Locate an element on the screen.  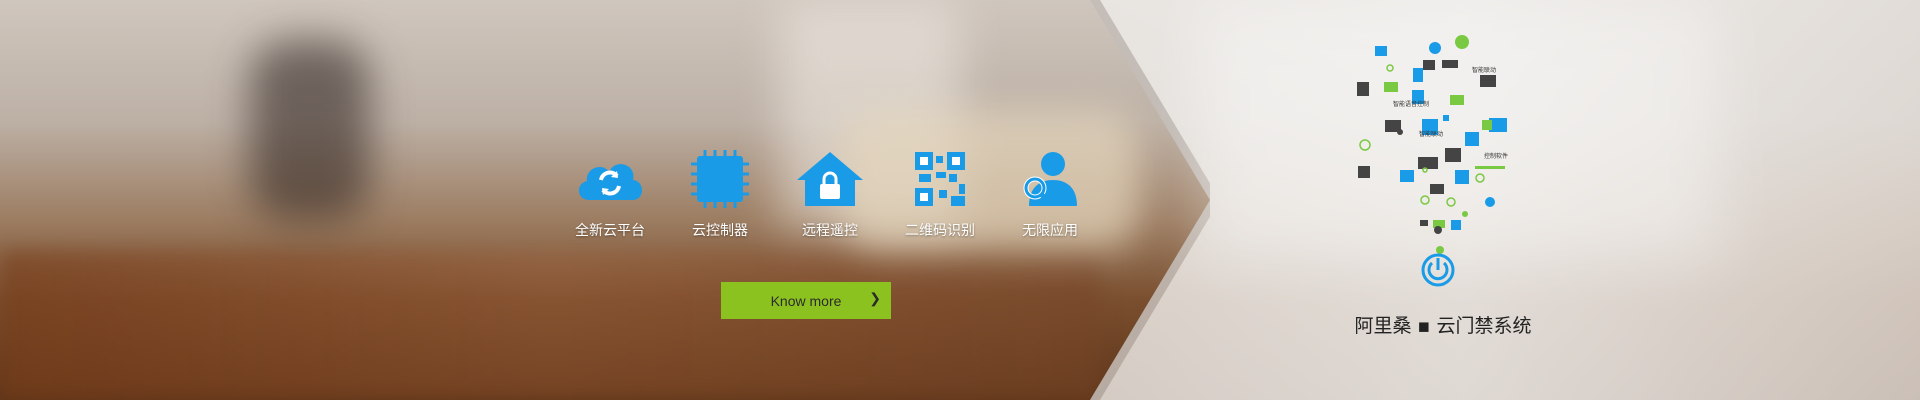
user-search-icon is located at coordinates (1050, 179).